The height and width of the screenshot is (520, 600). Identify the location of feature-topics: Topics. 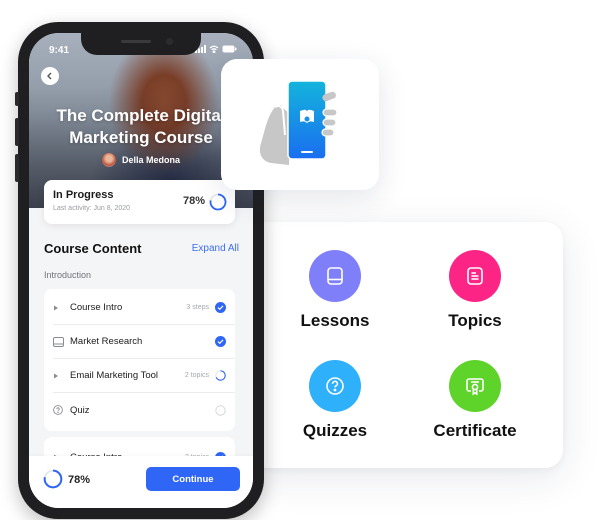
(475, 290).